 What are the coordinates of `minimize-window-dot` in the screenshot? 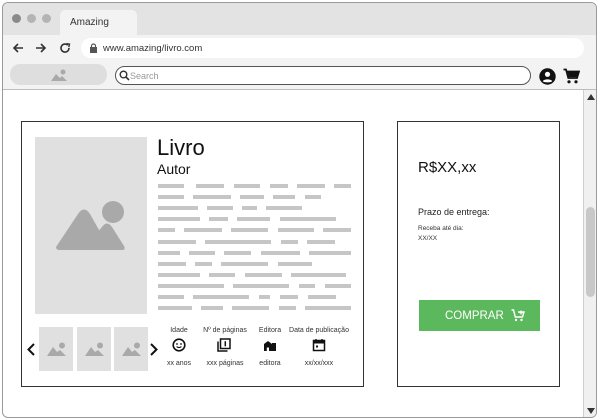 It's located at (31, 18).